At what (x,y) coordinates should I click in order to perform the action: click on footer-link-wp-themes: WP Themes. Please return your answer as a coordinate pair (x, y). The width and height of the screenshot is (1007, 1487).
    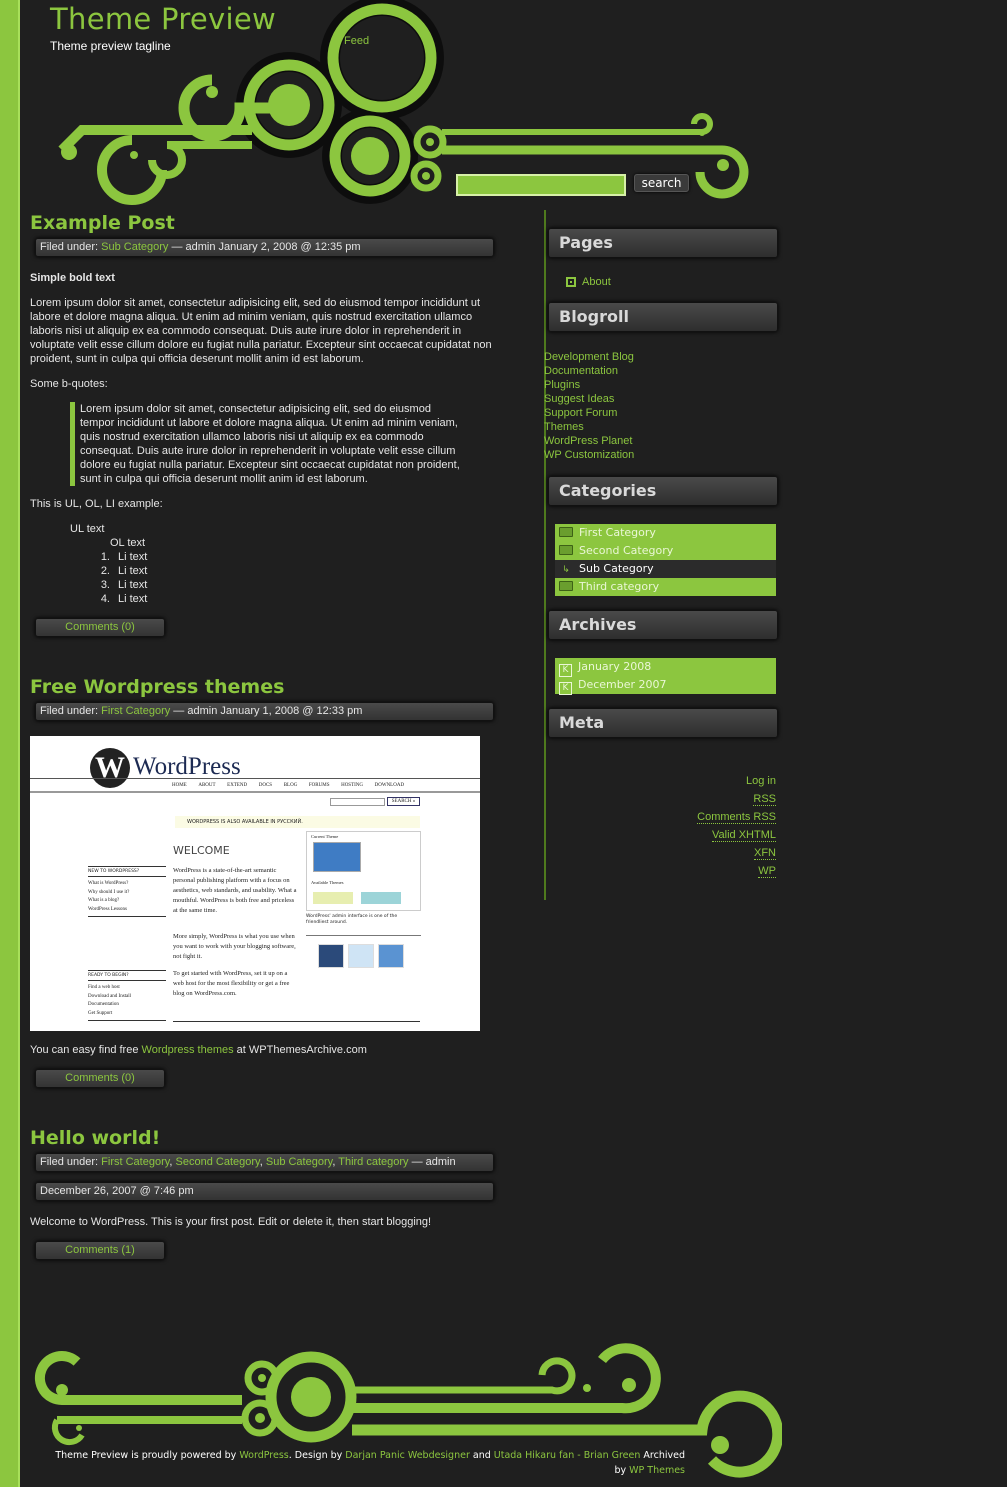
    Looking at the image, I should click on (657, 1470).